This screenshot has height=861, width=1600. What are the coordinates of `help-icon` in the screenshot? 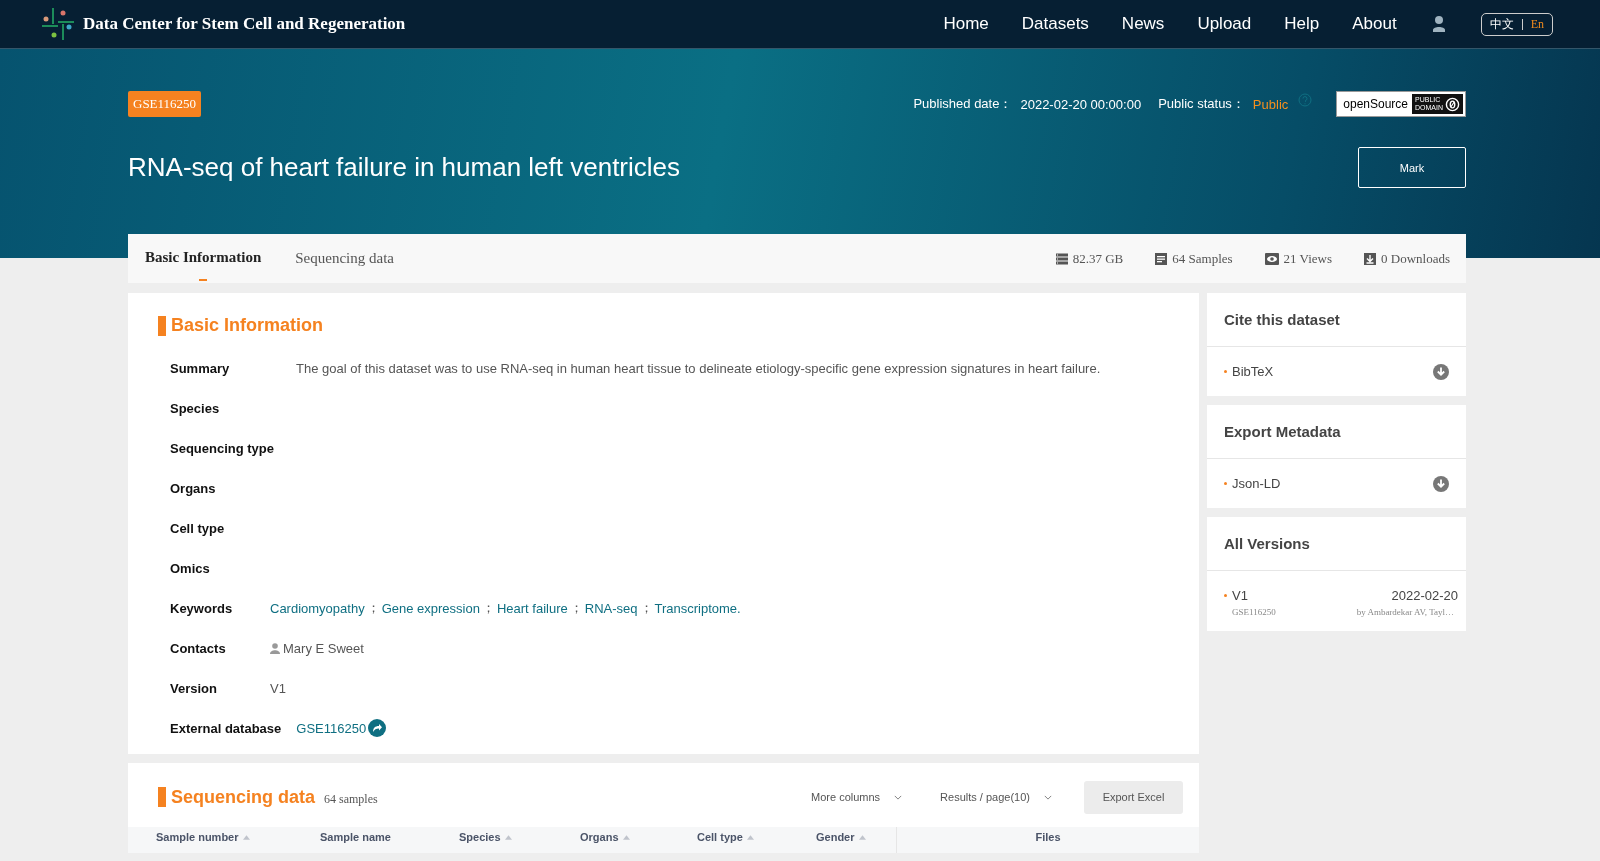 It's located at (1305, 100).